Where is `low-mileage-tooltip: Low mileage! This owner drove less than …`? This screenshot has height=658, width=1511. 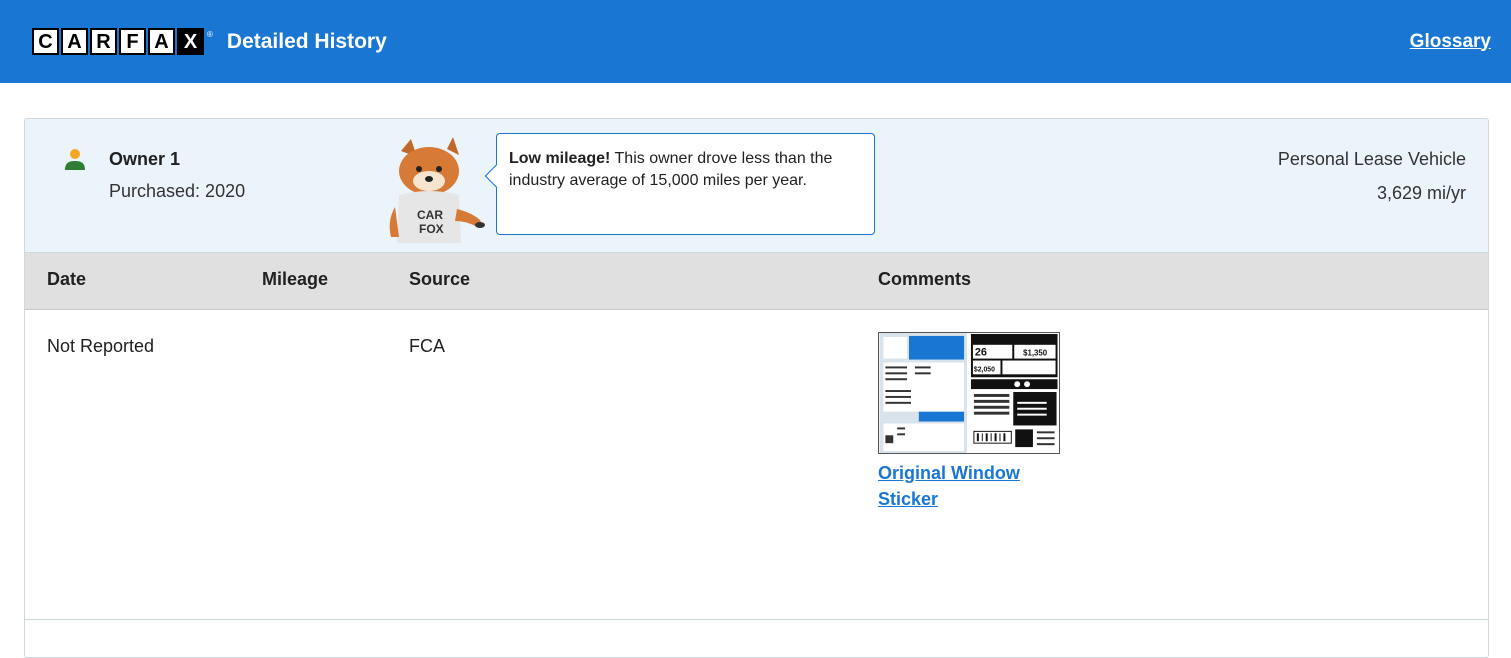 low-mileage-tooltip: Low mileage! This owner drove less than … is located at coordinates (679, 184).